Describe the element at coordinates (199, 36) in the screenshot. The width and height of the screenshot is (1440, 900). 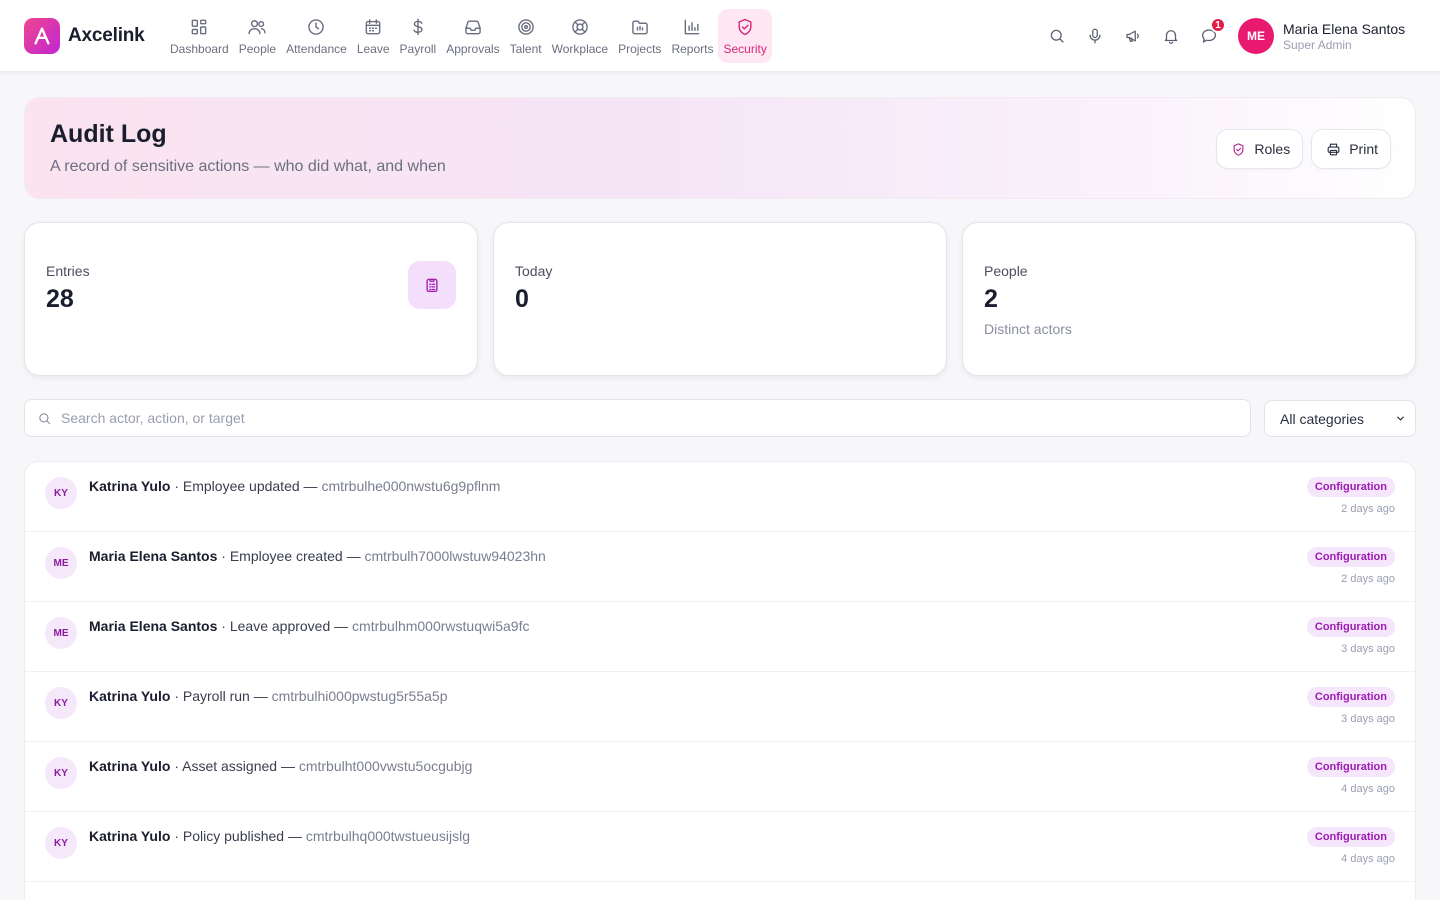
I see `nav-item-dashboard: Dashboard` at that location.